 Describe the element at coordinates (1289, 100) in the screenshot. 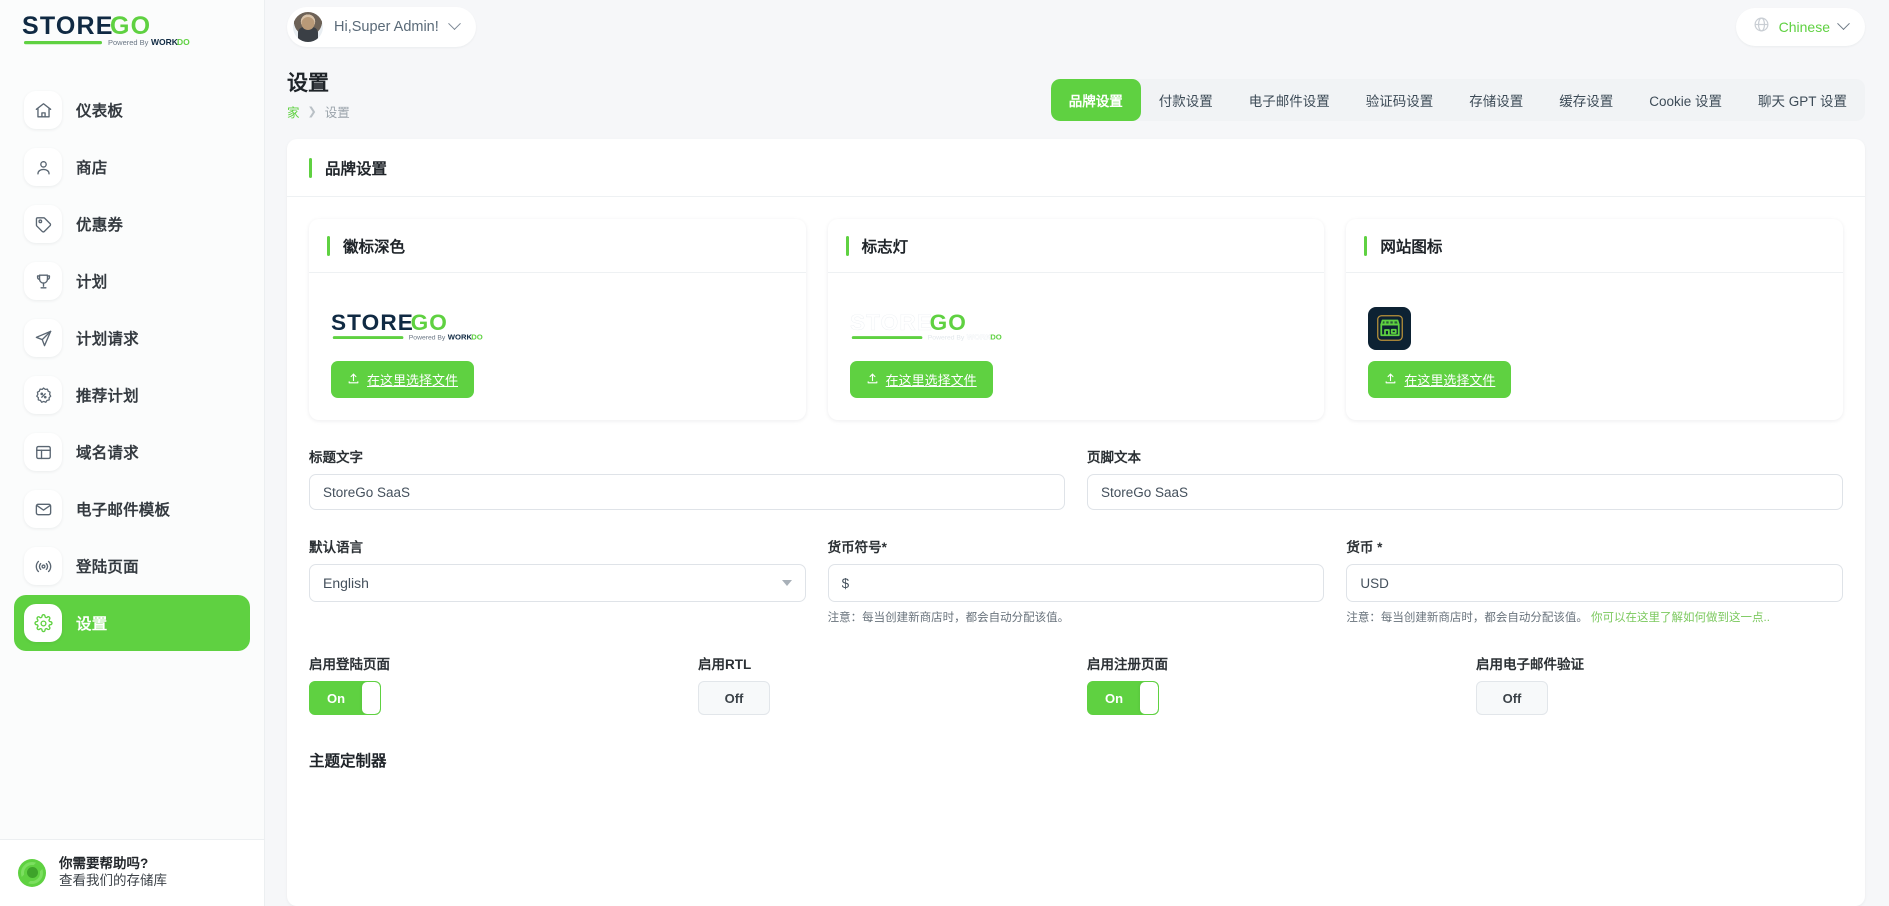

I see `tab-email-settings: 电子邮件设置` at that location.